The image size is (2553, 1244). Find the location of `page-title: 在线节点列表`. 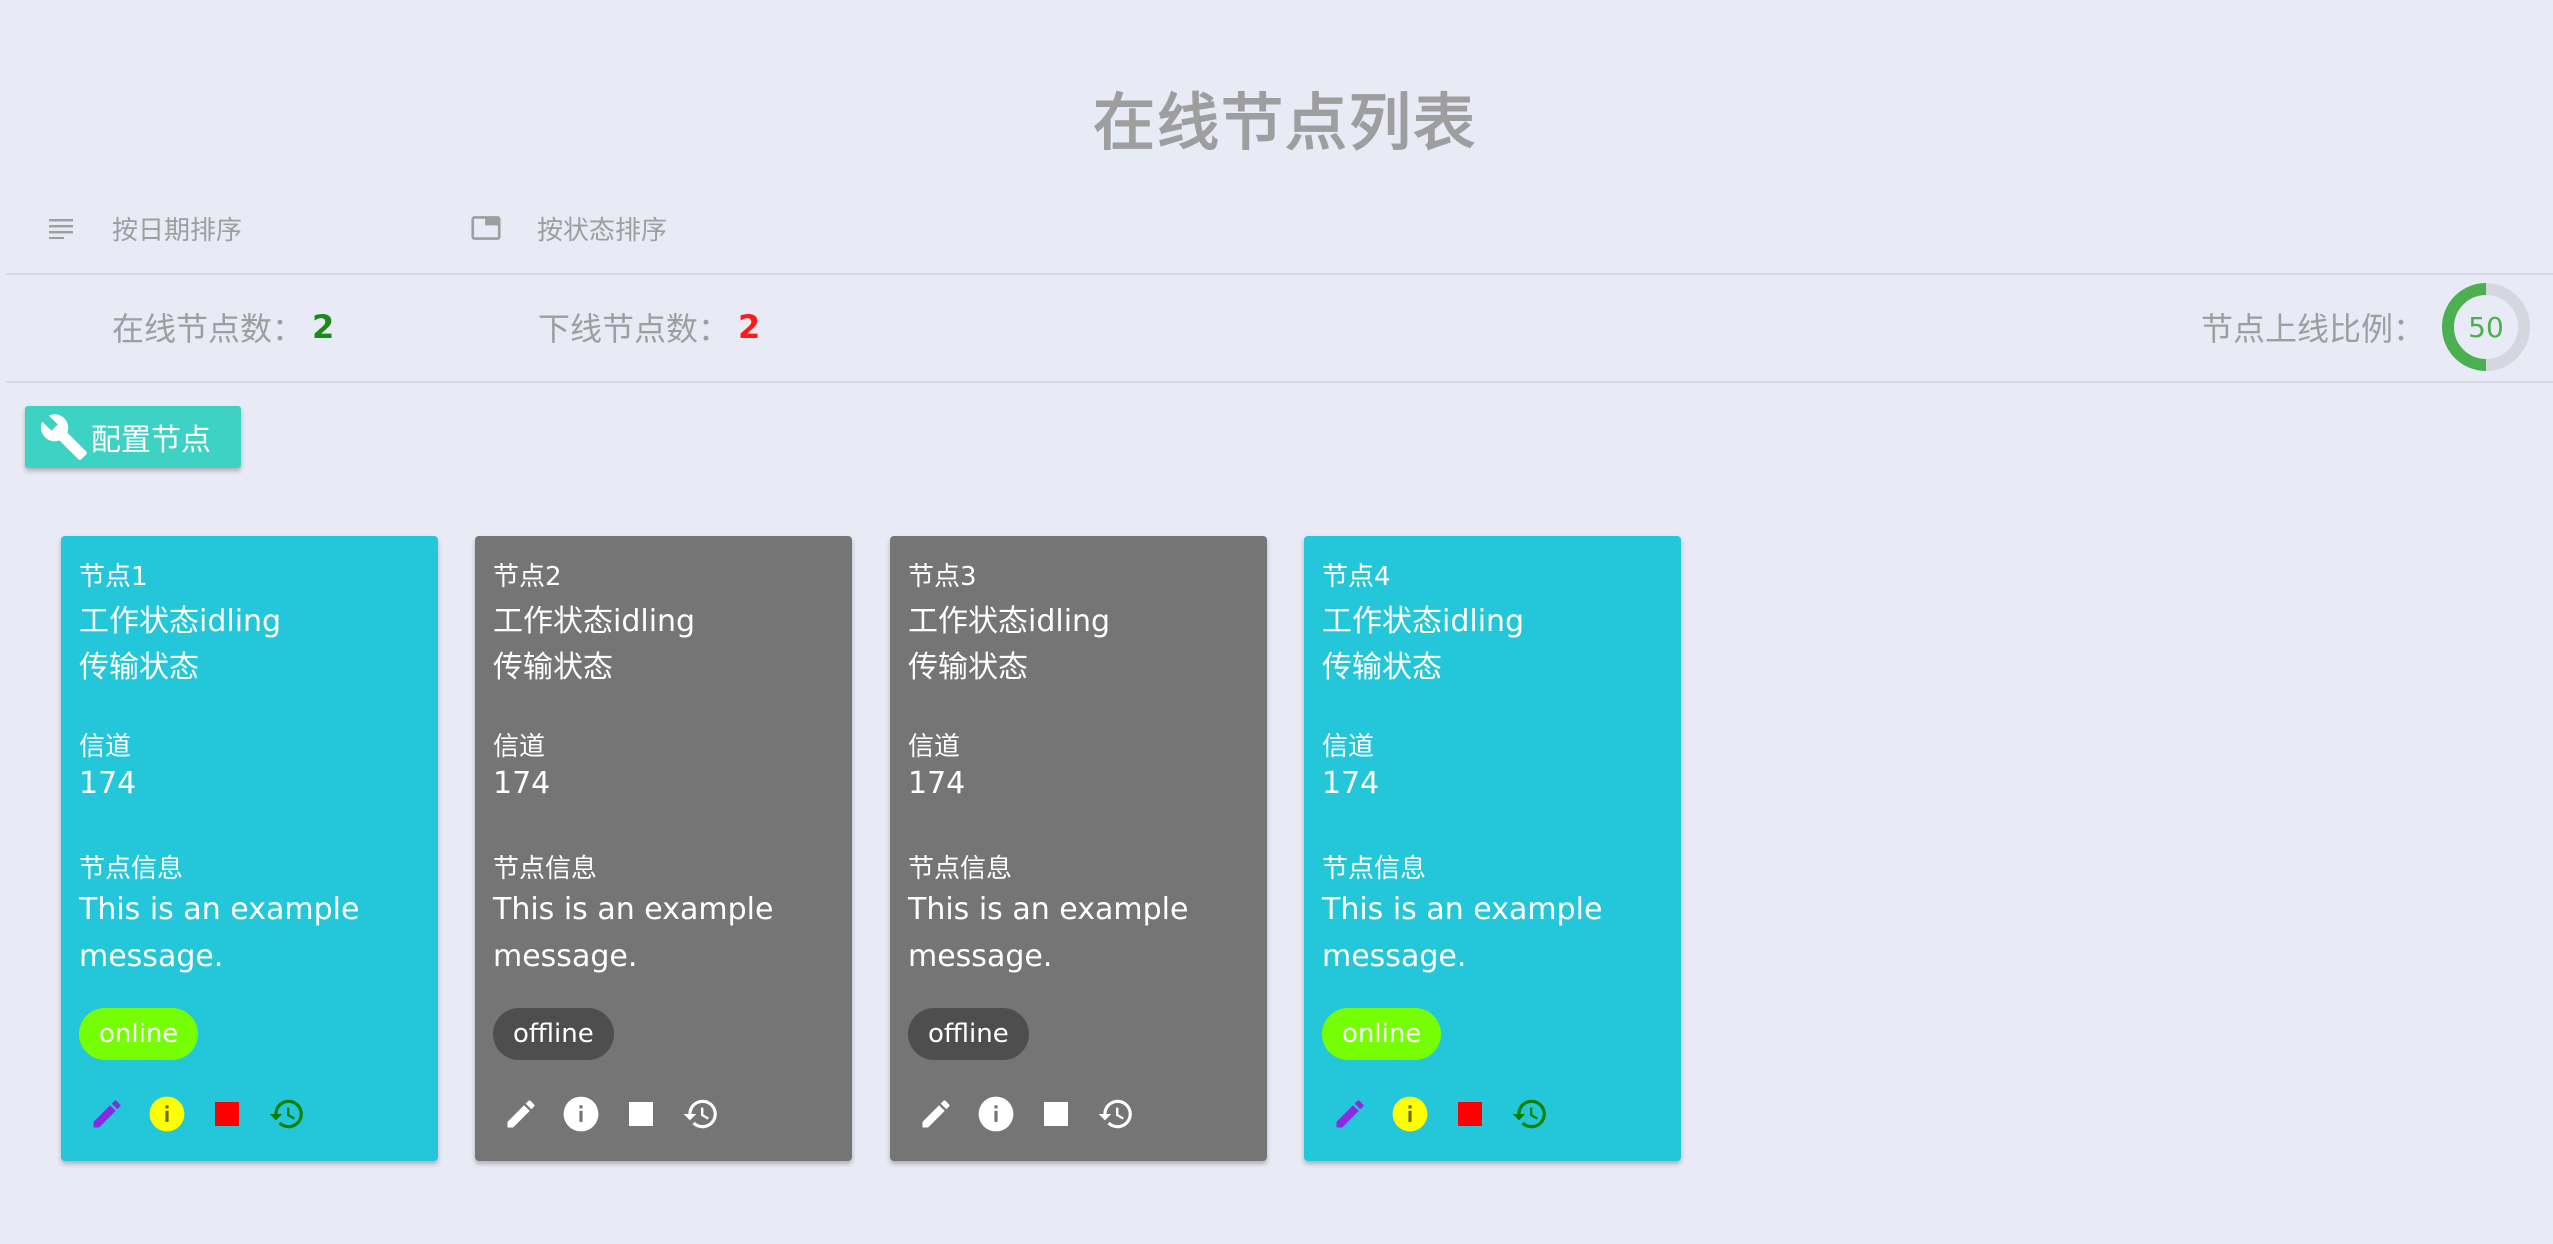

page-title: 在线节点列表 is located at coordinates (1284, 122).